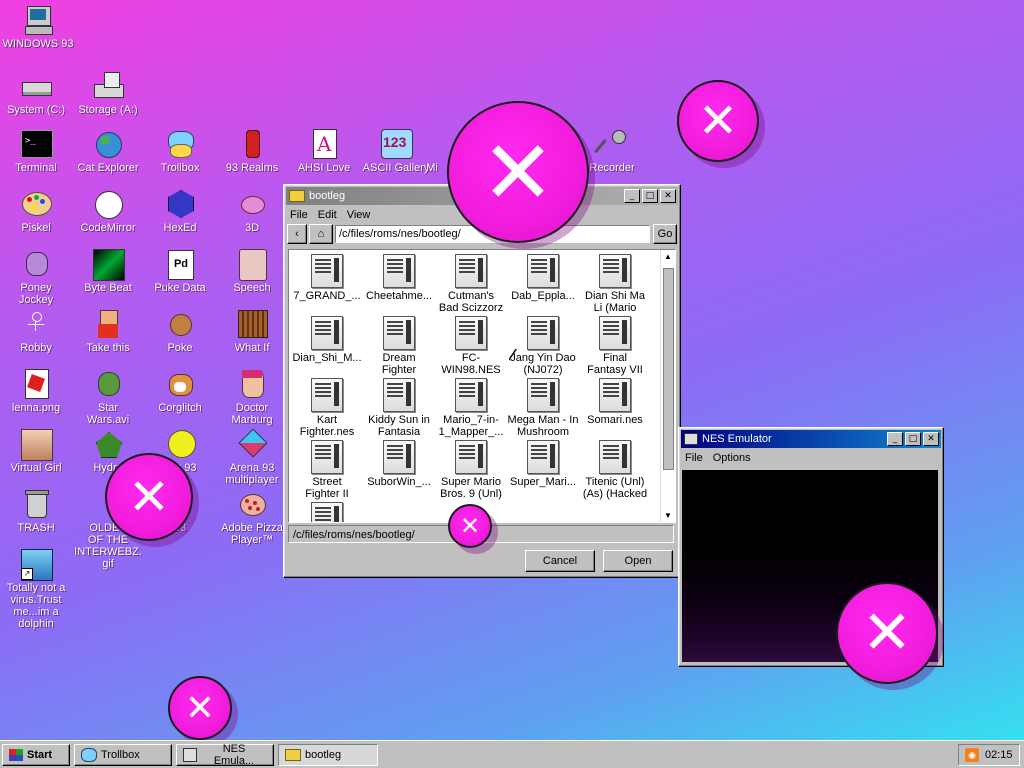 The width and height of the screenshot is (1024, 768). What do you see at coordinates (180, 204) in the screenshot?
I see `hexed-icon` at bounding box center [180, 204].